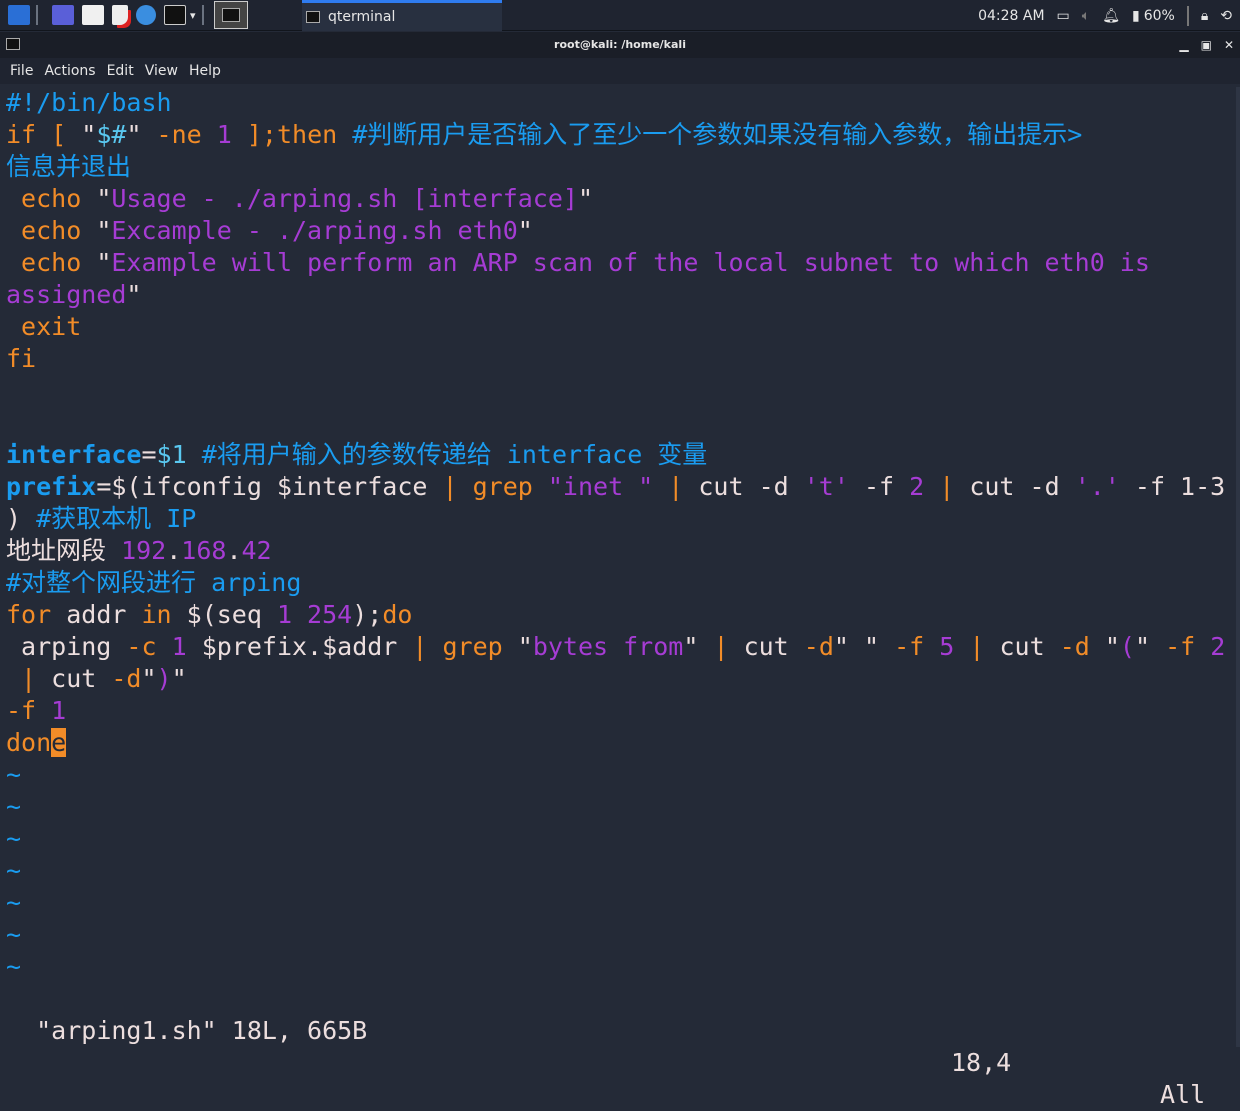  Describe the element at coordinates (93, 15) in the screenshot. I see `file-manager-icon` at that location.